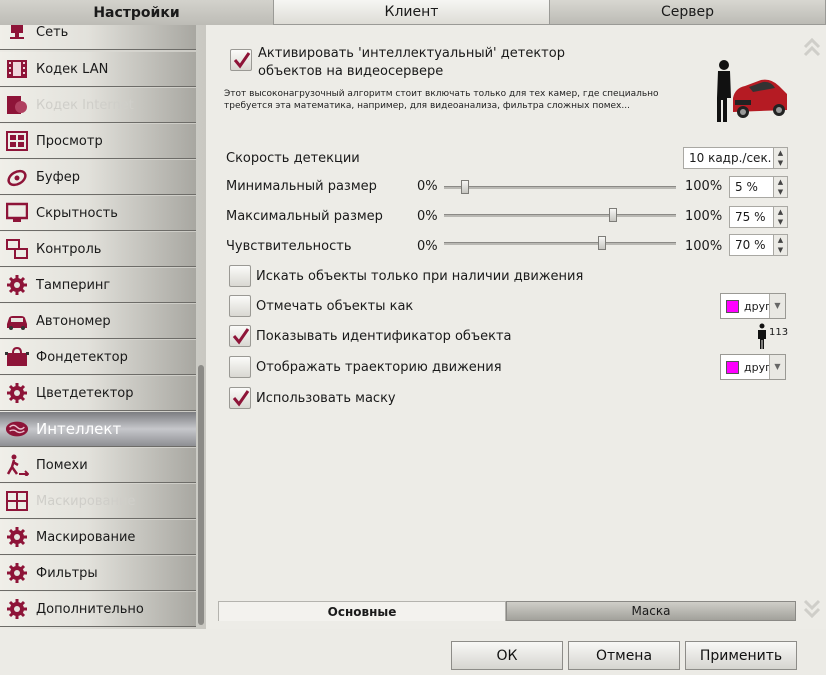 Image resolution: width=826 pixels, height=675 pixels. I want to click on sidebar-item-advanced: Дополнительно, so click(98, 609).